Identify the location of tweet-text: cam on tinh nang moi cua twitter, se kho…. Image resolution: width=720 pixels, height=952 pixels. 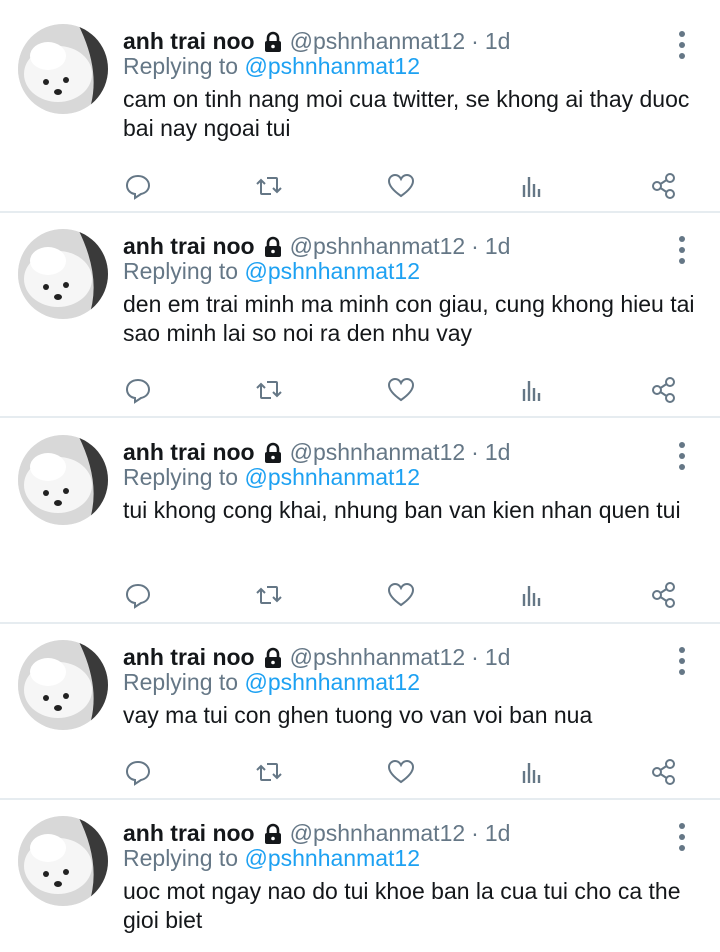
(406, 113).